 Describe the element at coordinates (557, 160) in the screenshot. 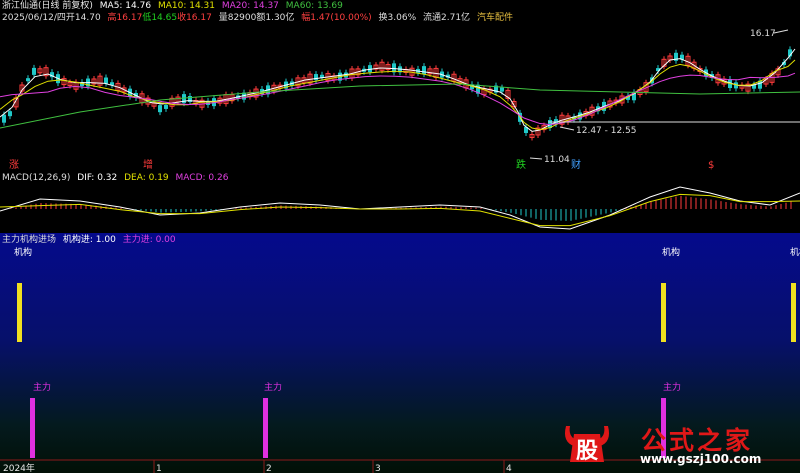

I see `low-price-label: 11.04` at that location.